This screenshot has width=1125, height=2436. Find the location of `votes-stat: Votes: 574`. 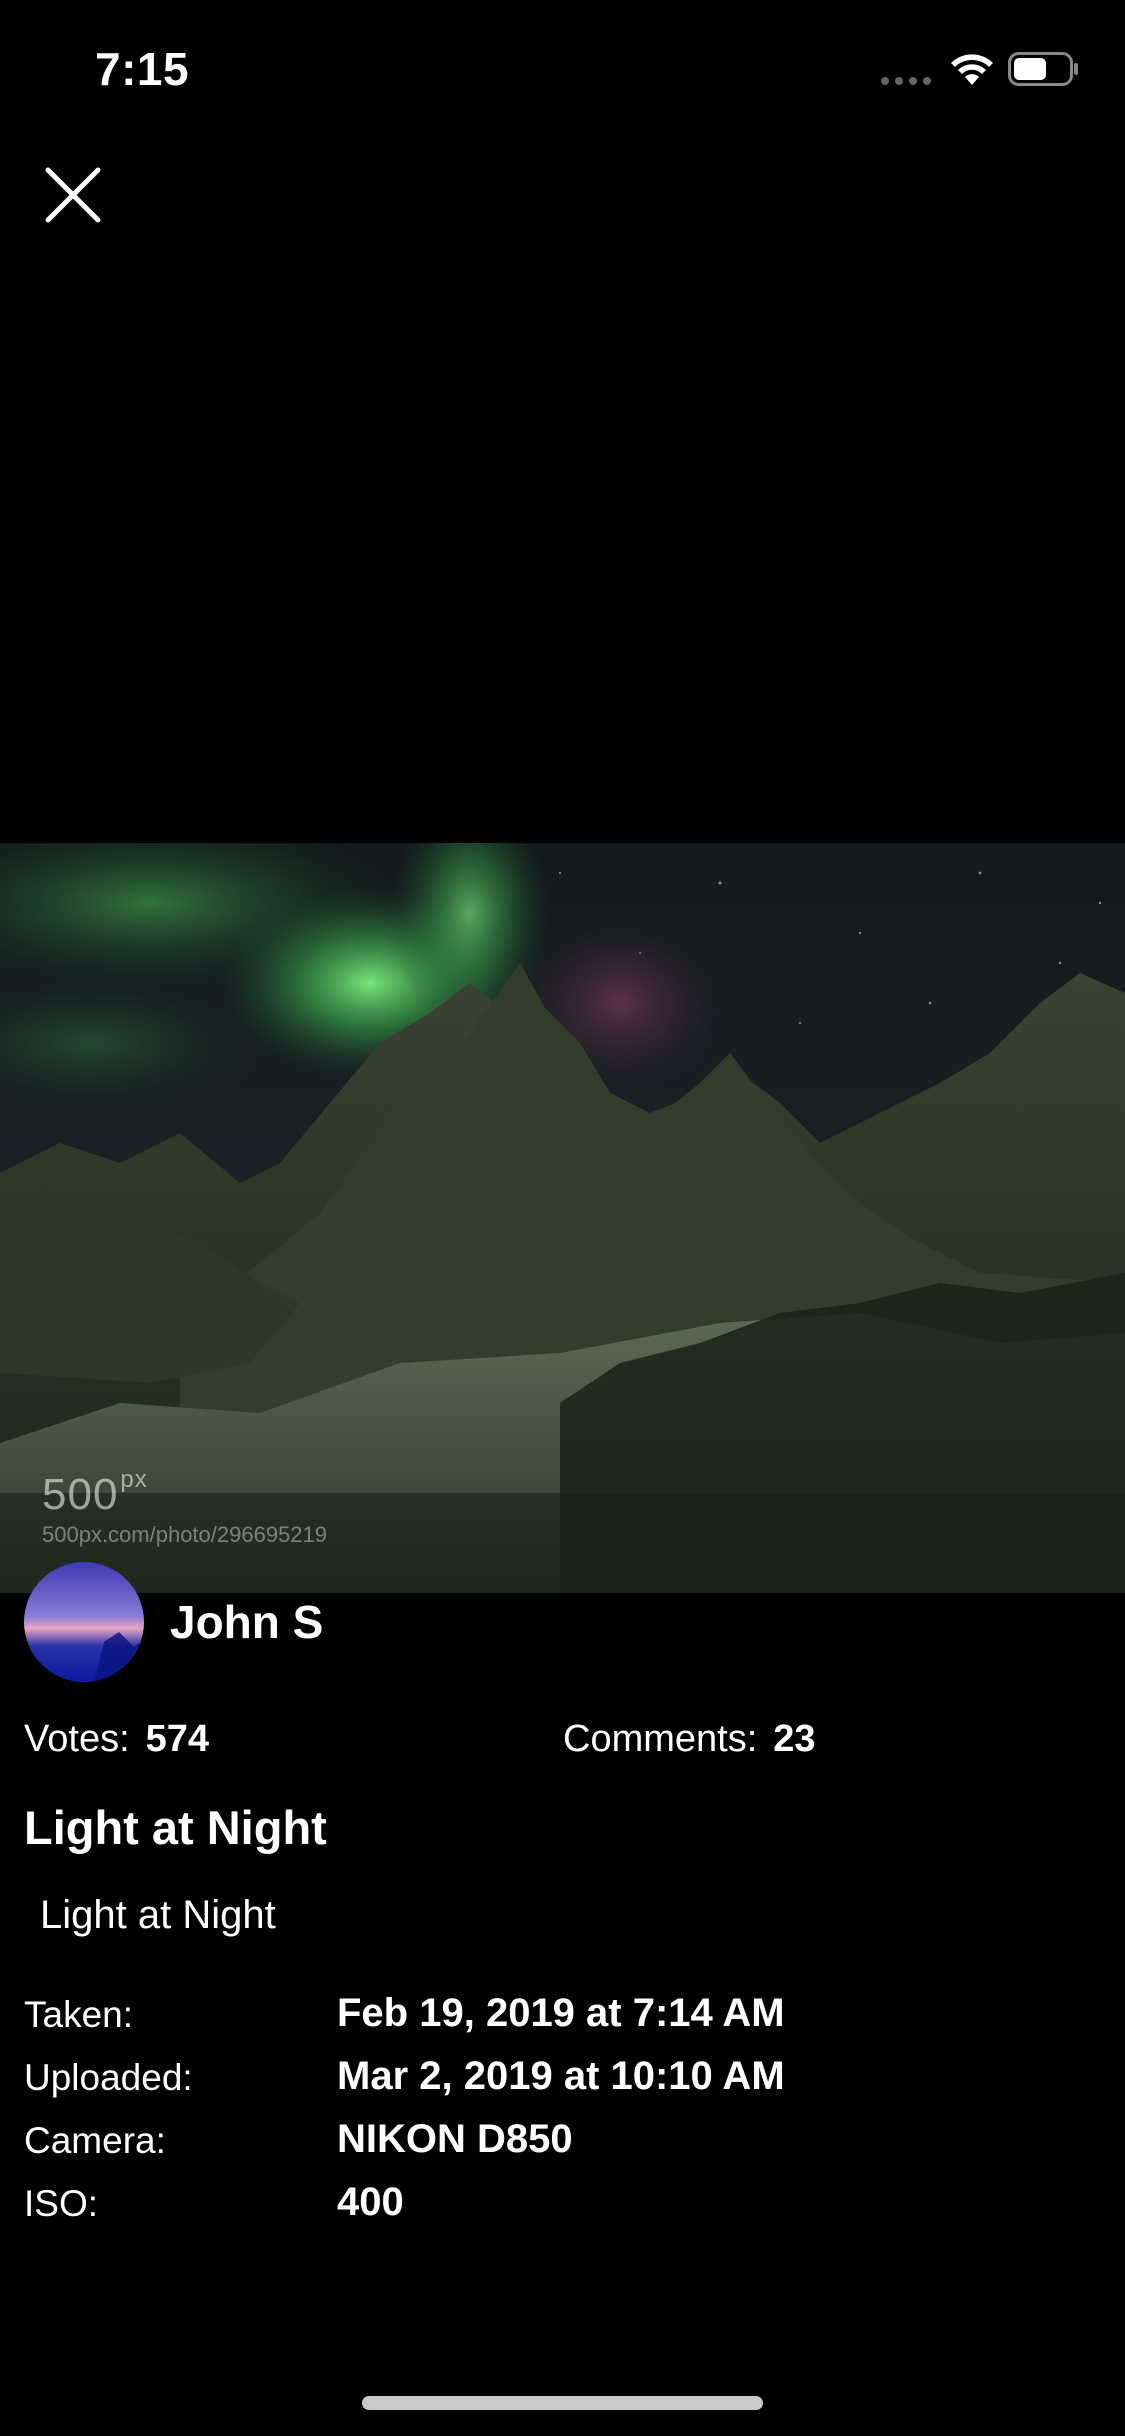

votes-stat: Votes: 574 is located at coordinates (116, 1739).